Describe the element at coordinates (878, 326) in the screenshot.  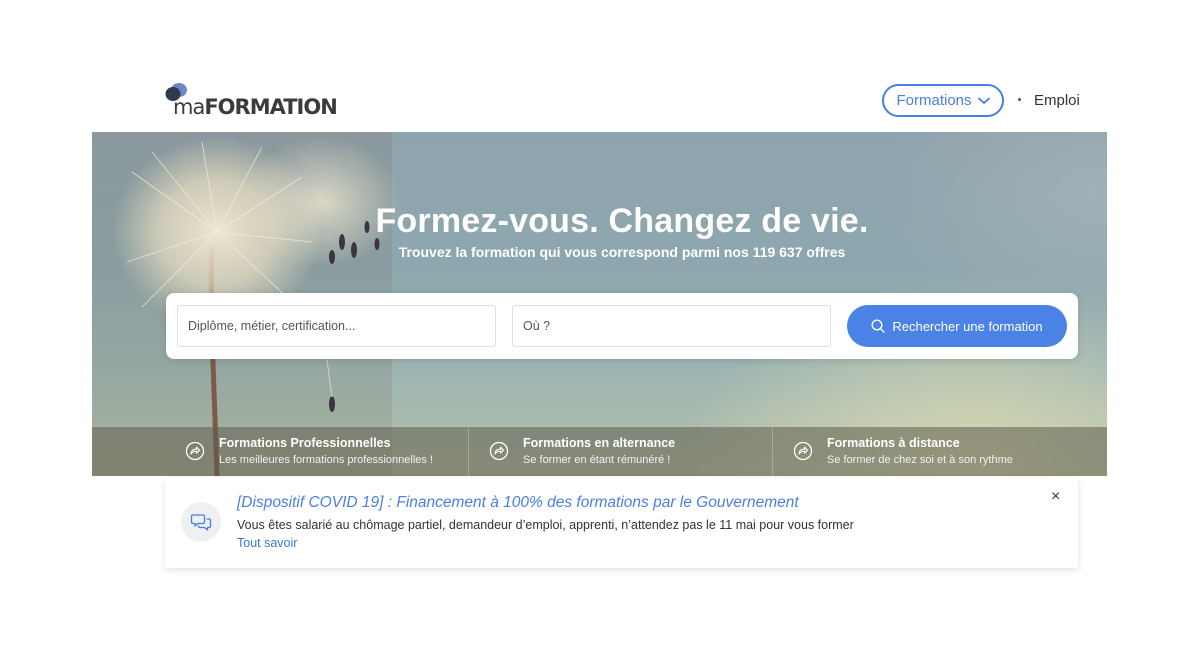
I see `search-icon` at that location.